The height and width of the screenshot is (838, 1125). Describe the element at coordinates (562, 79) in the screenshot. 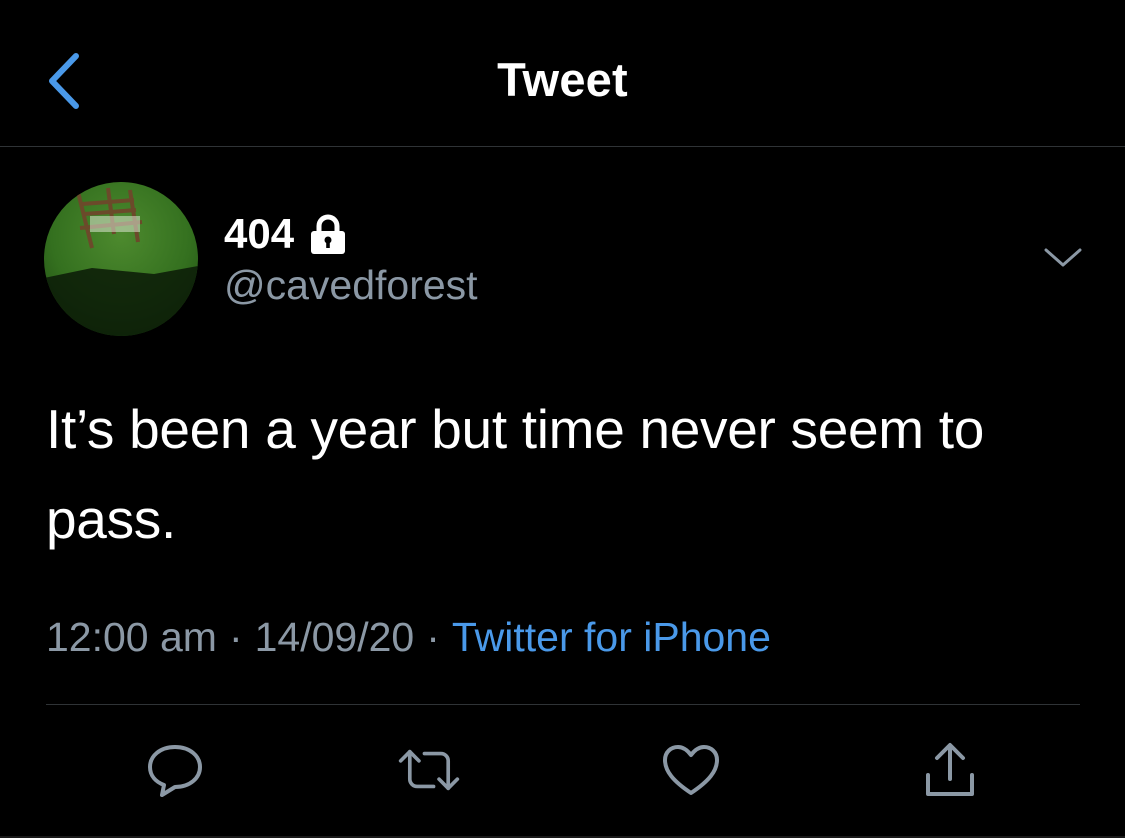

I see `page-title: Tweet` at that location.